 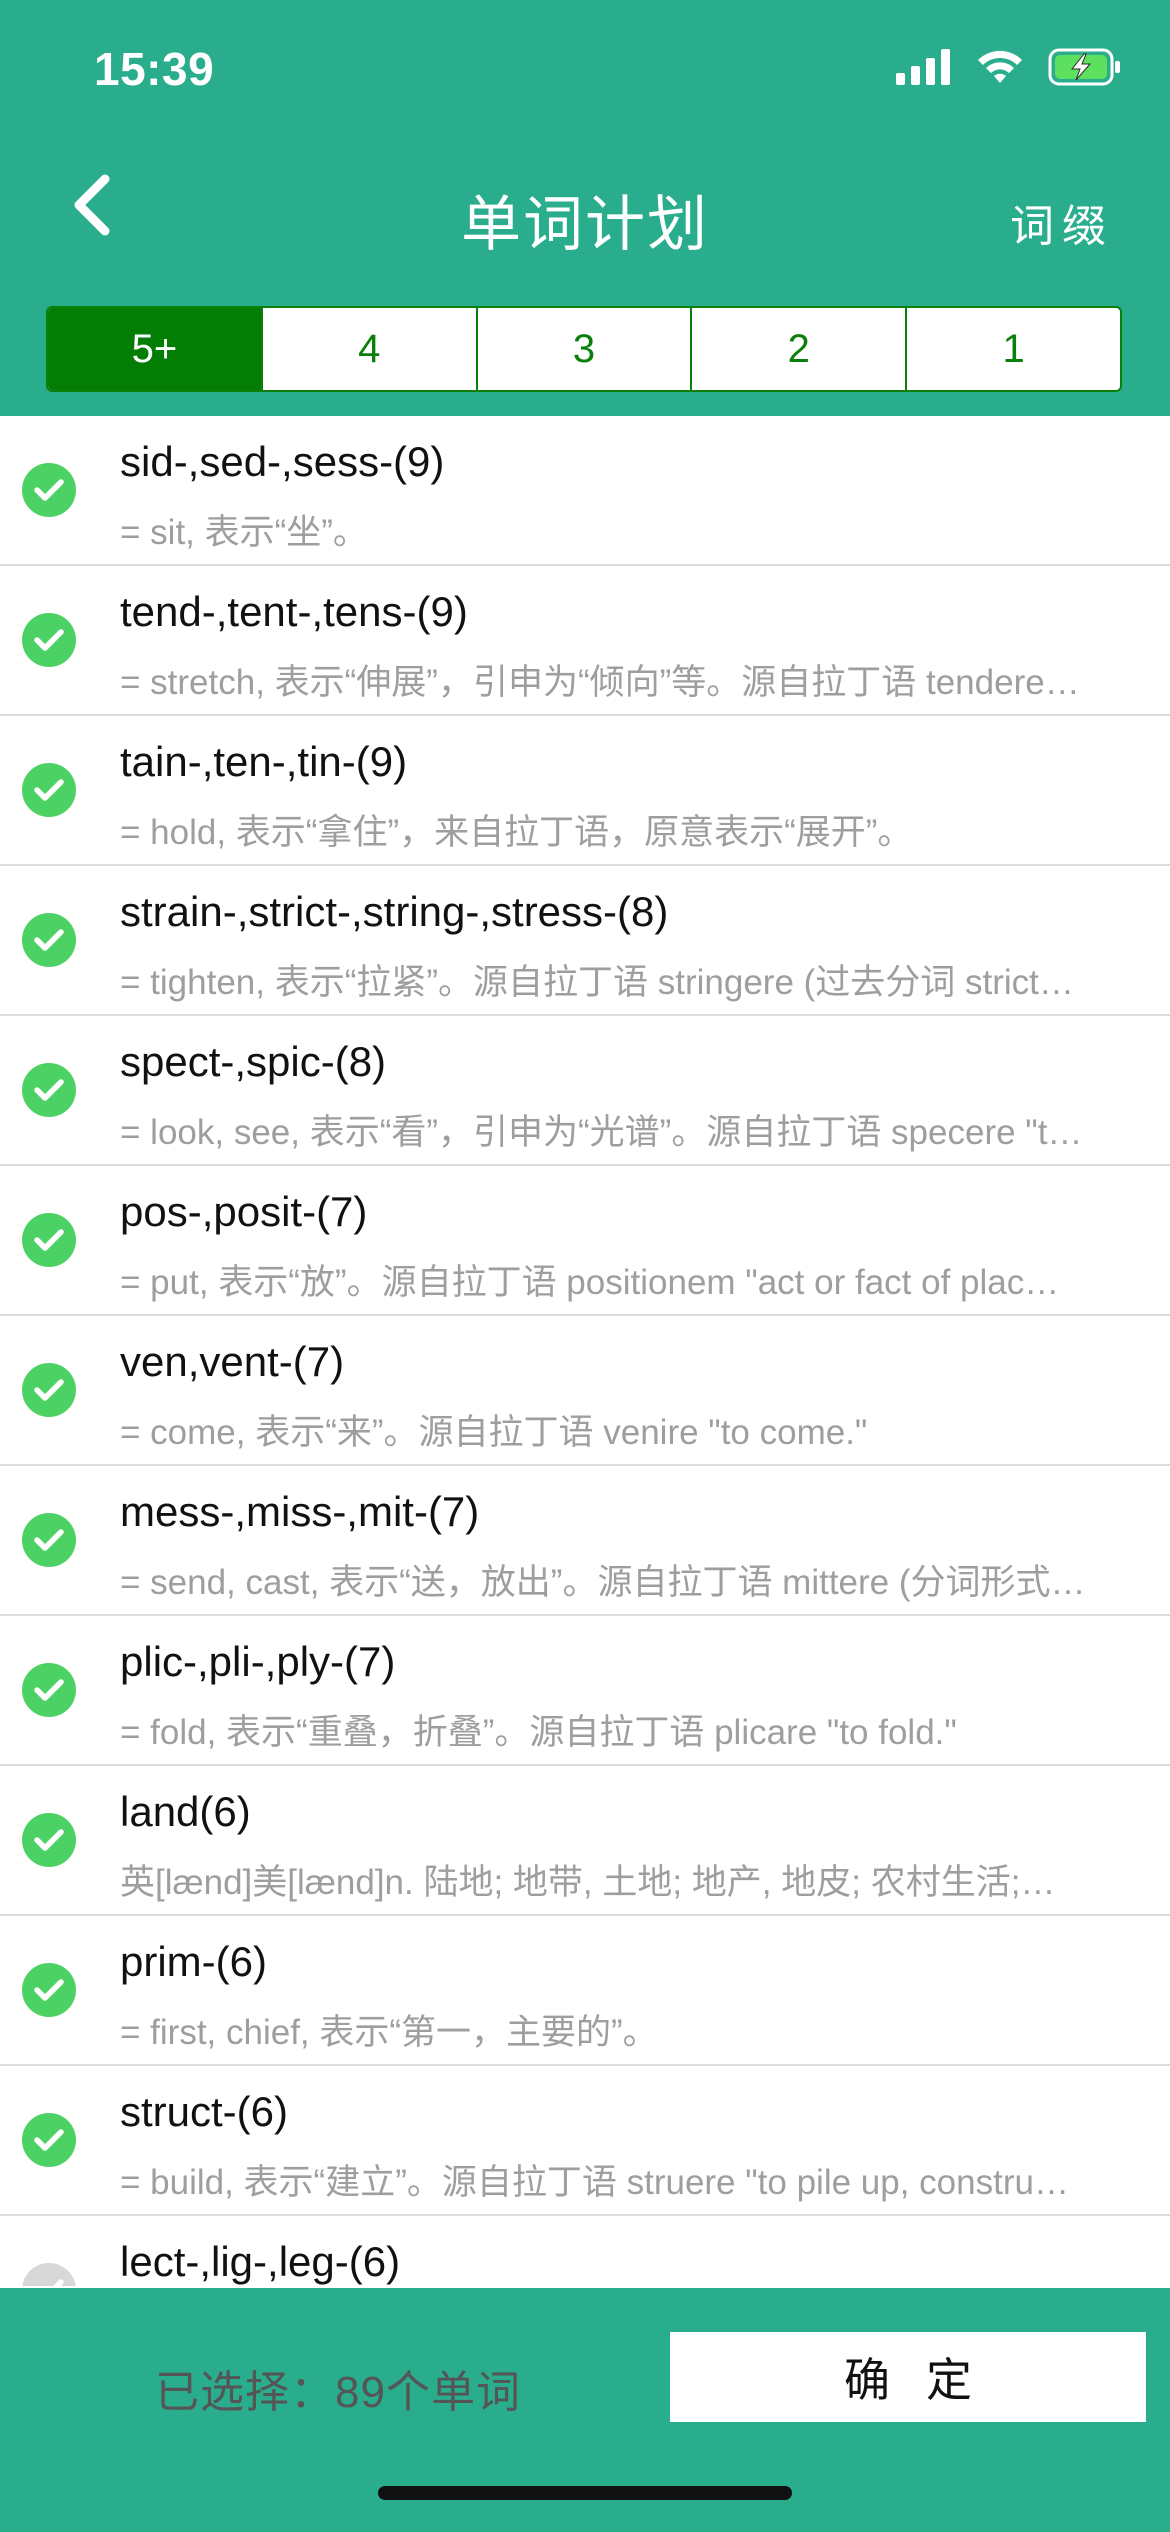 What do you see at coordinates (1062, 222) in the screenshot?
I see `affix-button: 词缀` at bounding box center [1062, 222].